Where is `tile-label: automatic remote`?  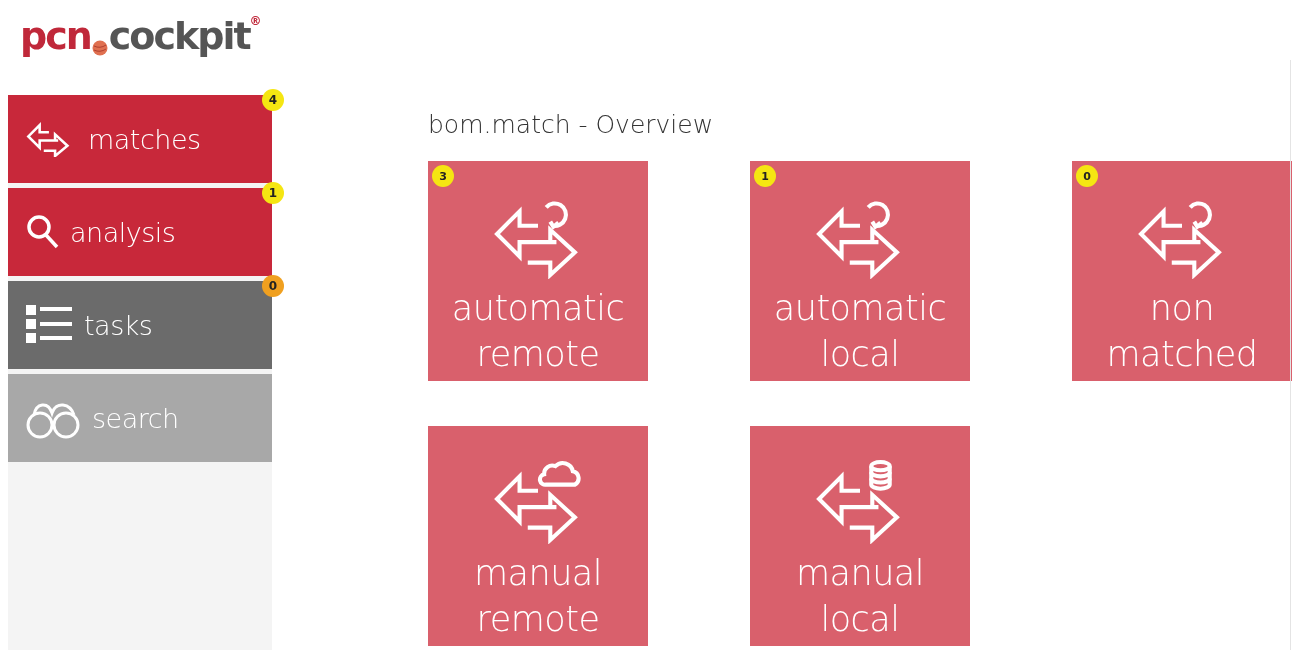 tile-label: automatic remote is located at coordinates (538, 331).